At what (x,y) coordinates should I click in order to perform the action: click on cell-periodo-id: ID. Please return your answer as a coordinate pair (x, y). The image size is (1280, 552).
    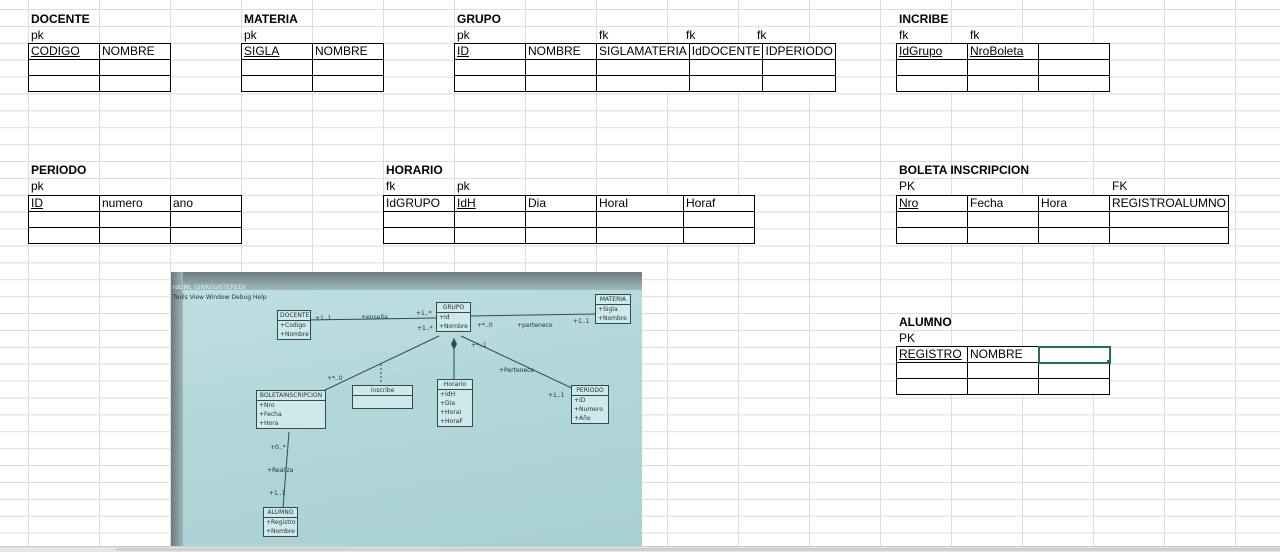
    Looking at the image, I should click on (64, 203).